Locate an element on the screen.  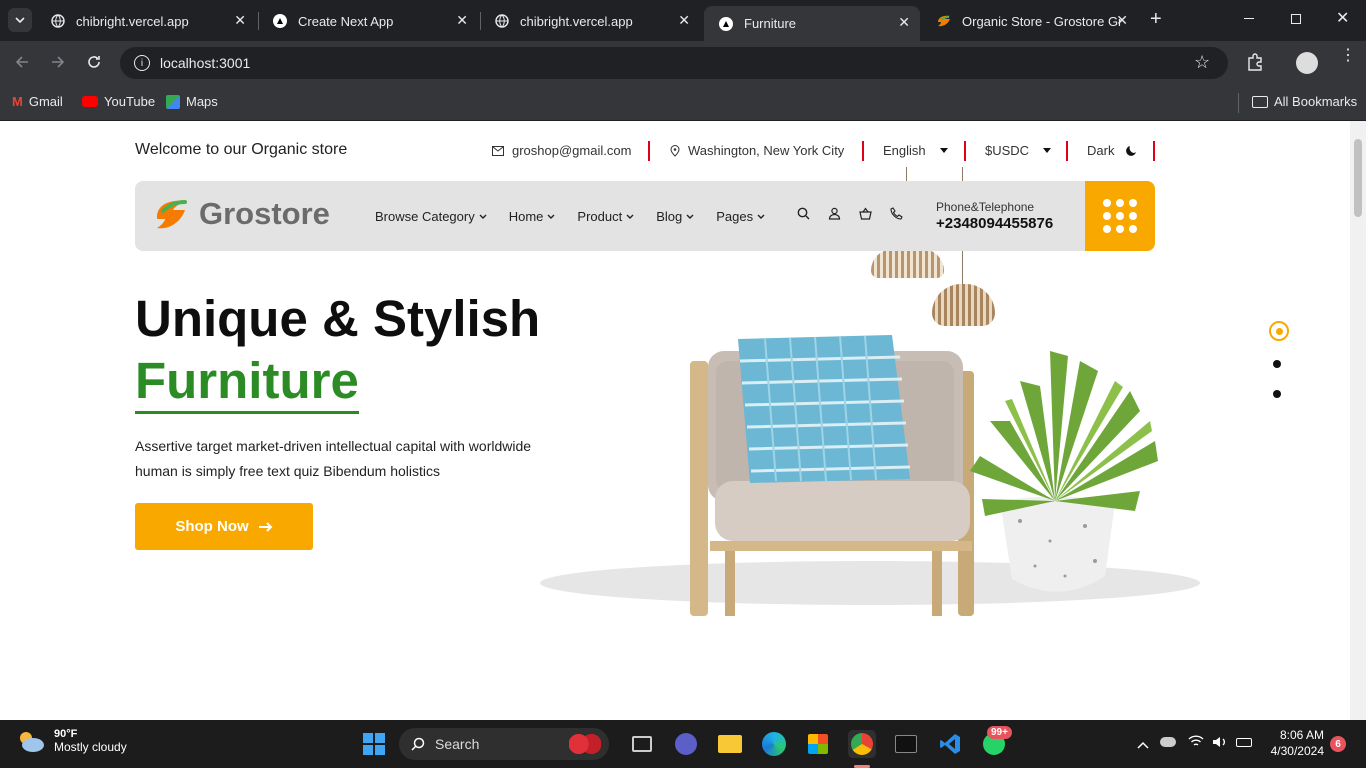
clock-time: 8:06 AM is located at coordinates (1301, 735).